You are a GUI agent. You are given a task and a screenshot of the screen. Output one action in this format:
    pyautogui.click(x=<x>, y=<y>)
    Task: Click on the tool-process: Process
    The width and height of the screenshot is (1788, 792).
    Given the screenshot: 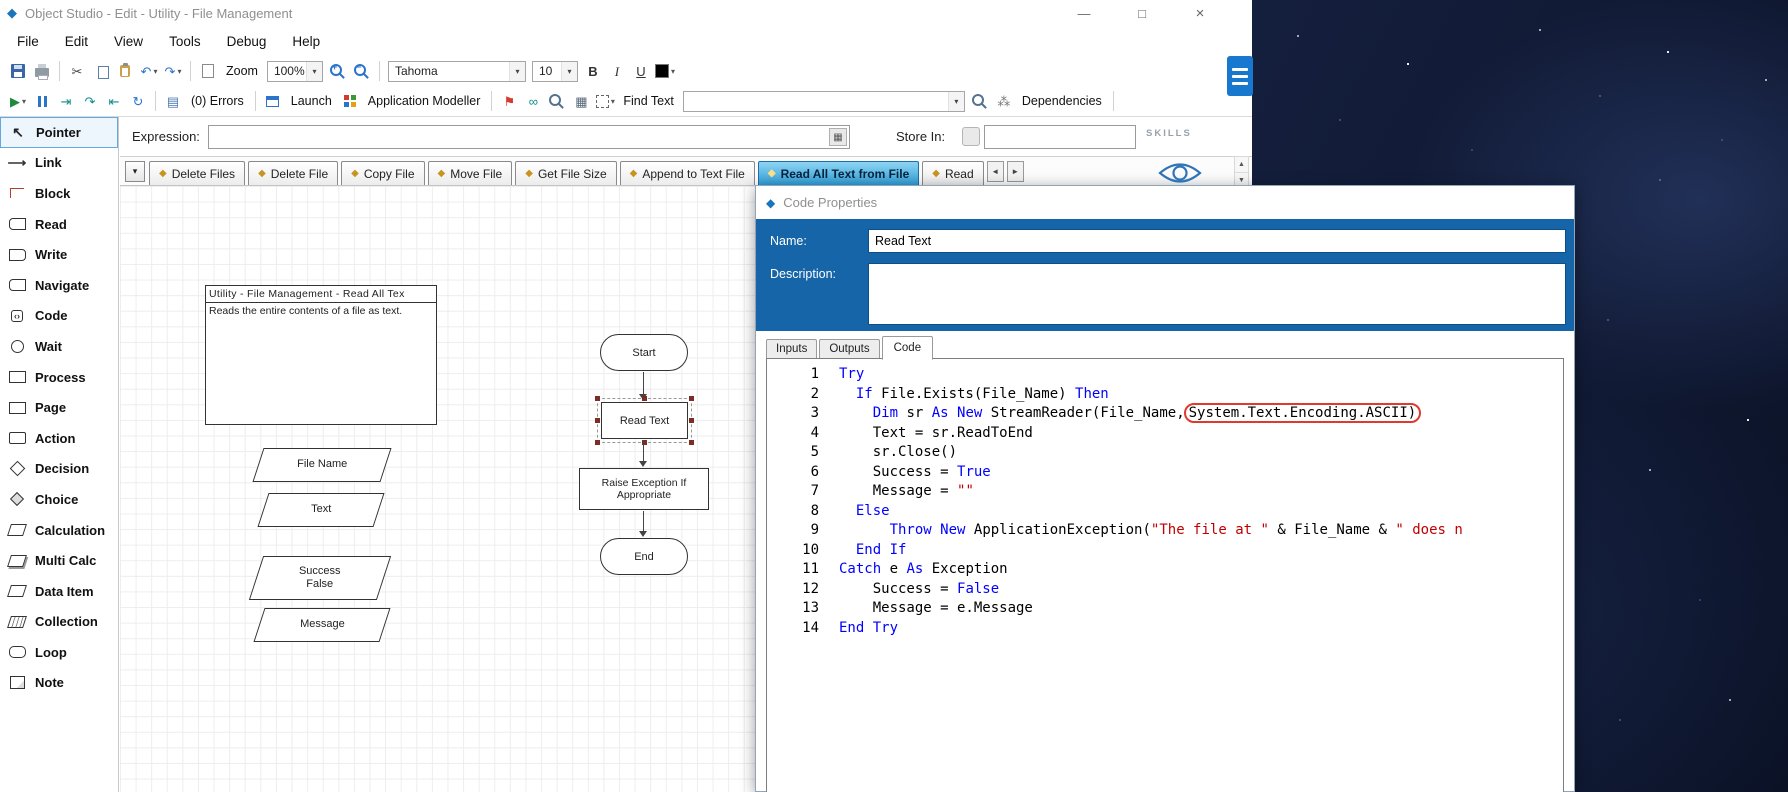 What is the action you would take?
    pyautogui.click(x=59, y=377)
    